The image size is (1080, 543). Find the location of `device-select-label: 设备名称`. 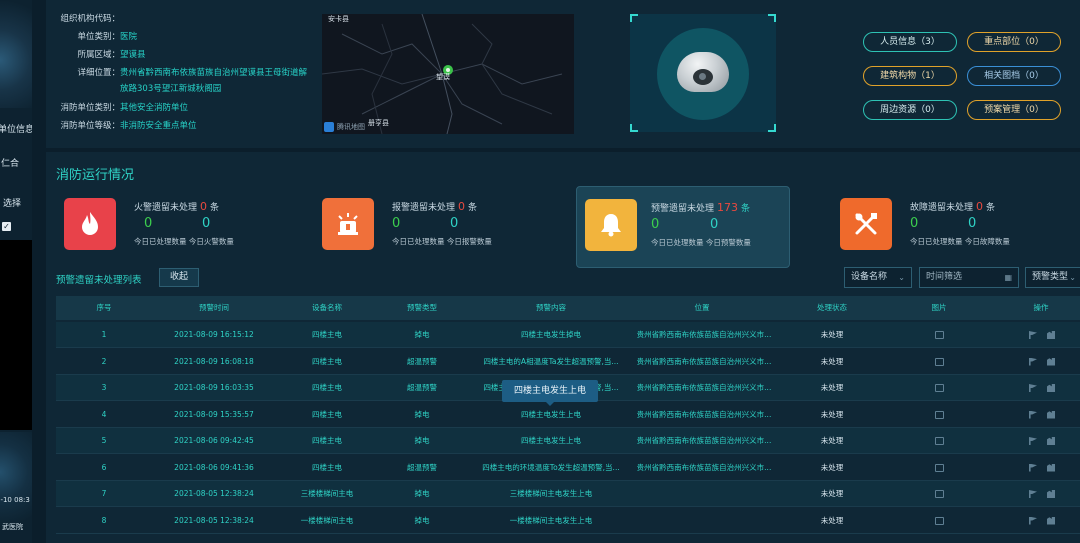

device-select-label: 设备名称 is located at coordinates (869, 277).